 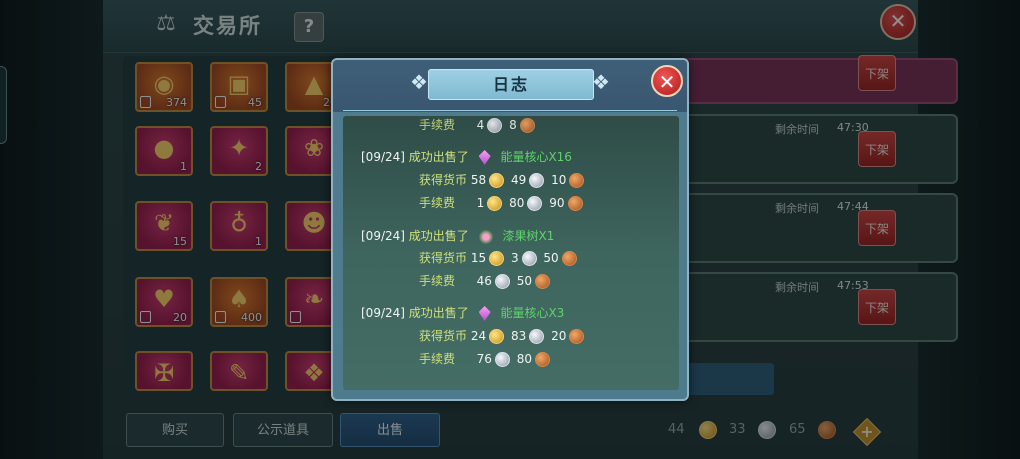 I want to click on log-fee-row: 手续费 46 50, so click(x=486, y=281).